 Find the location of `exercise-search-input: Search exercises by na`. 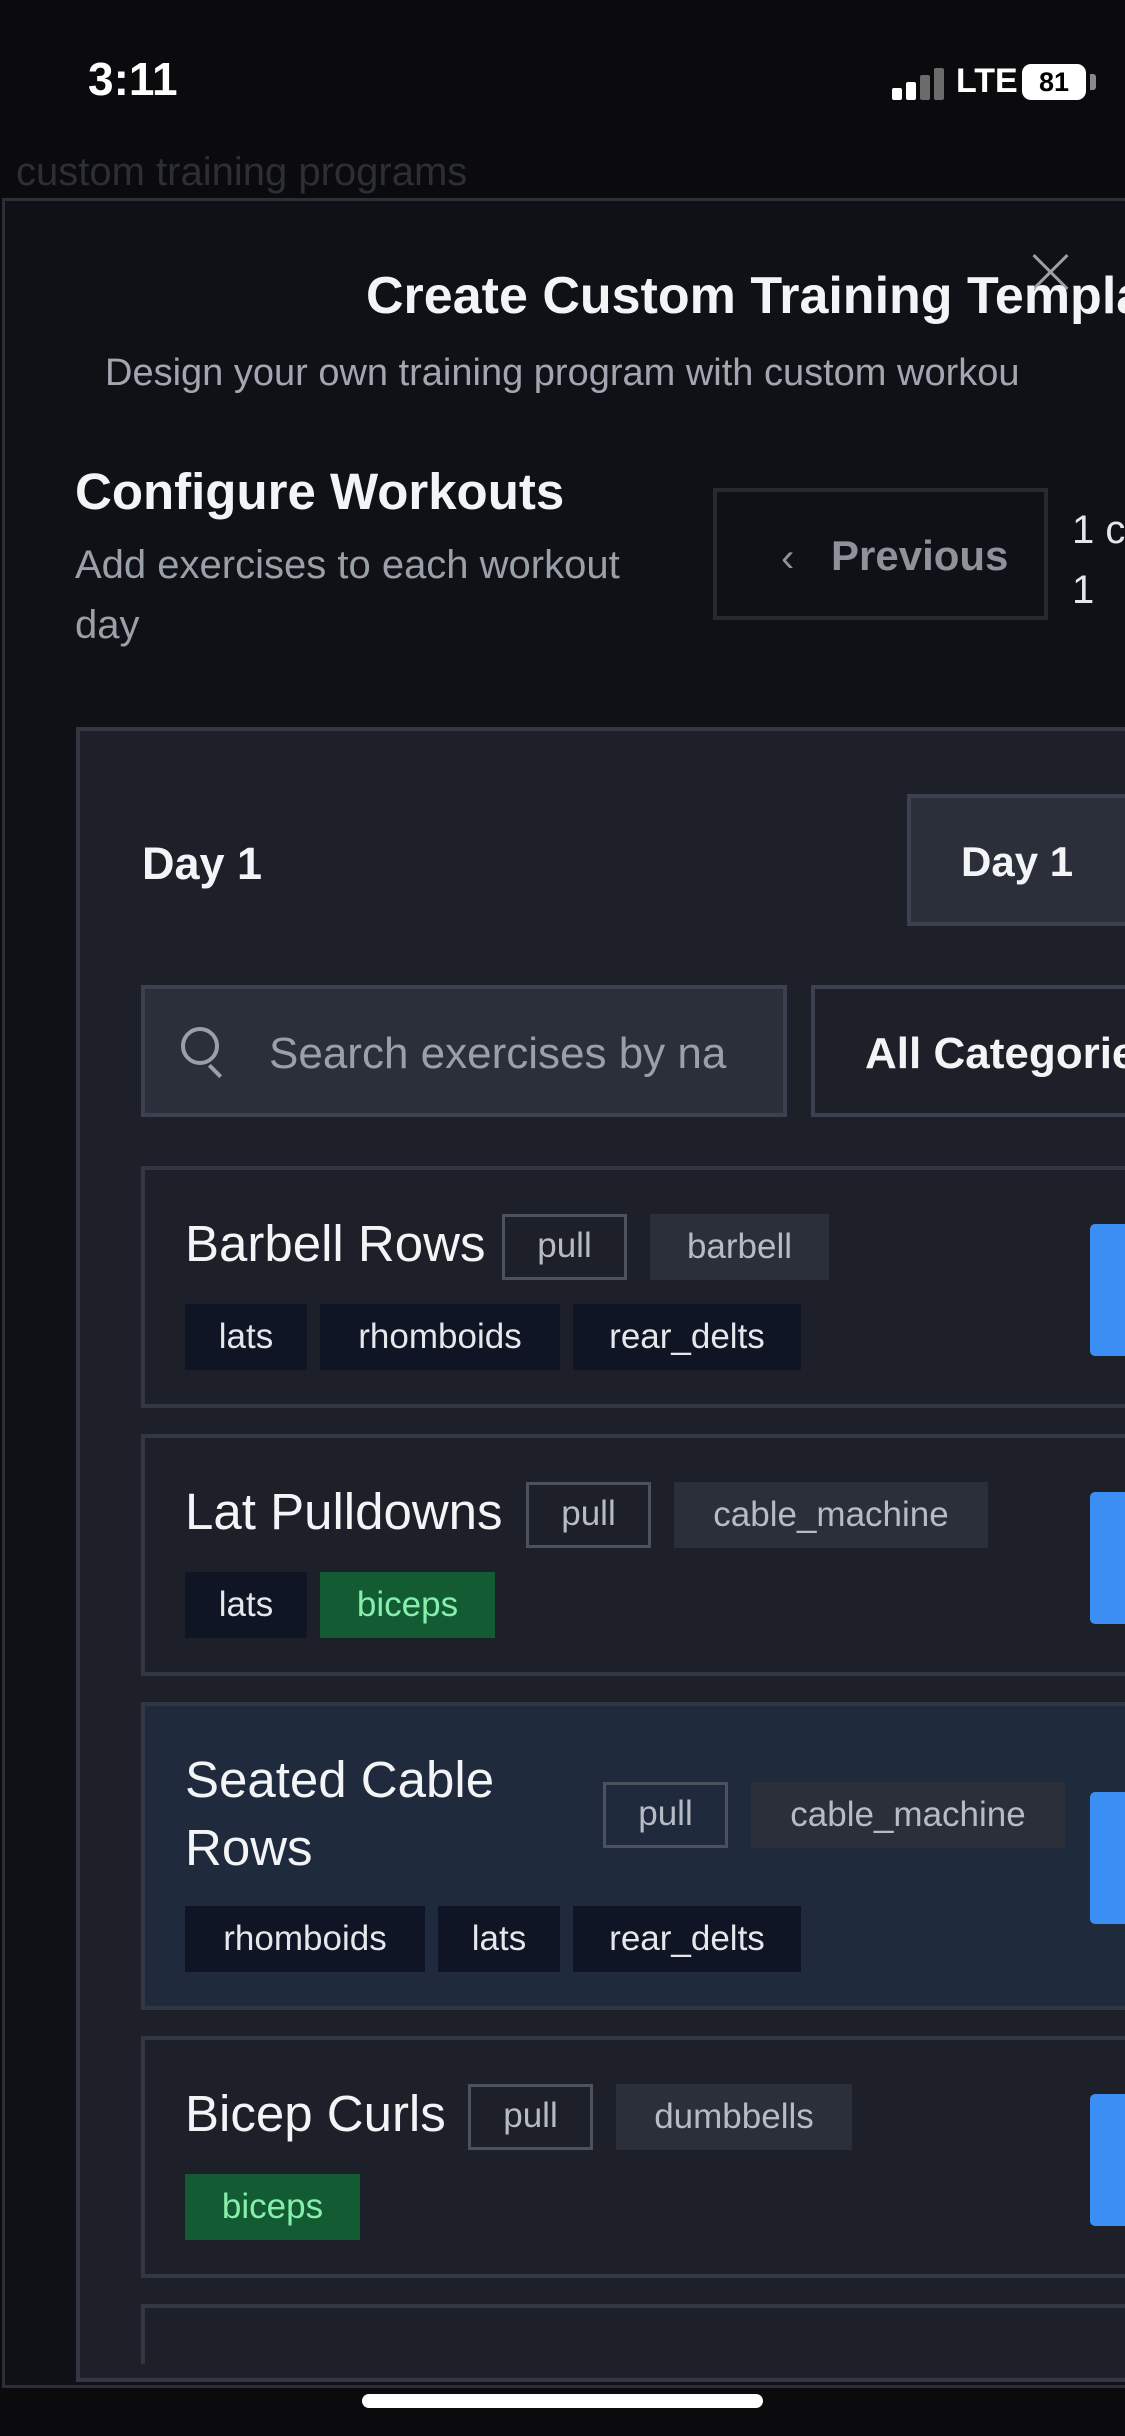

exercise-search-input: Search exercises by na is located at coordinates (464, 1051).